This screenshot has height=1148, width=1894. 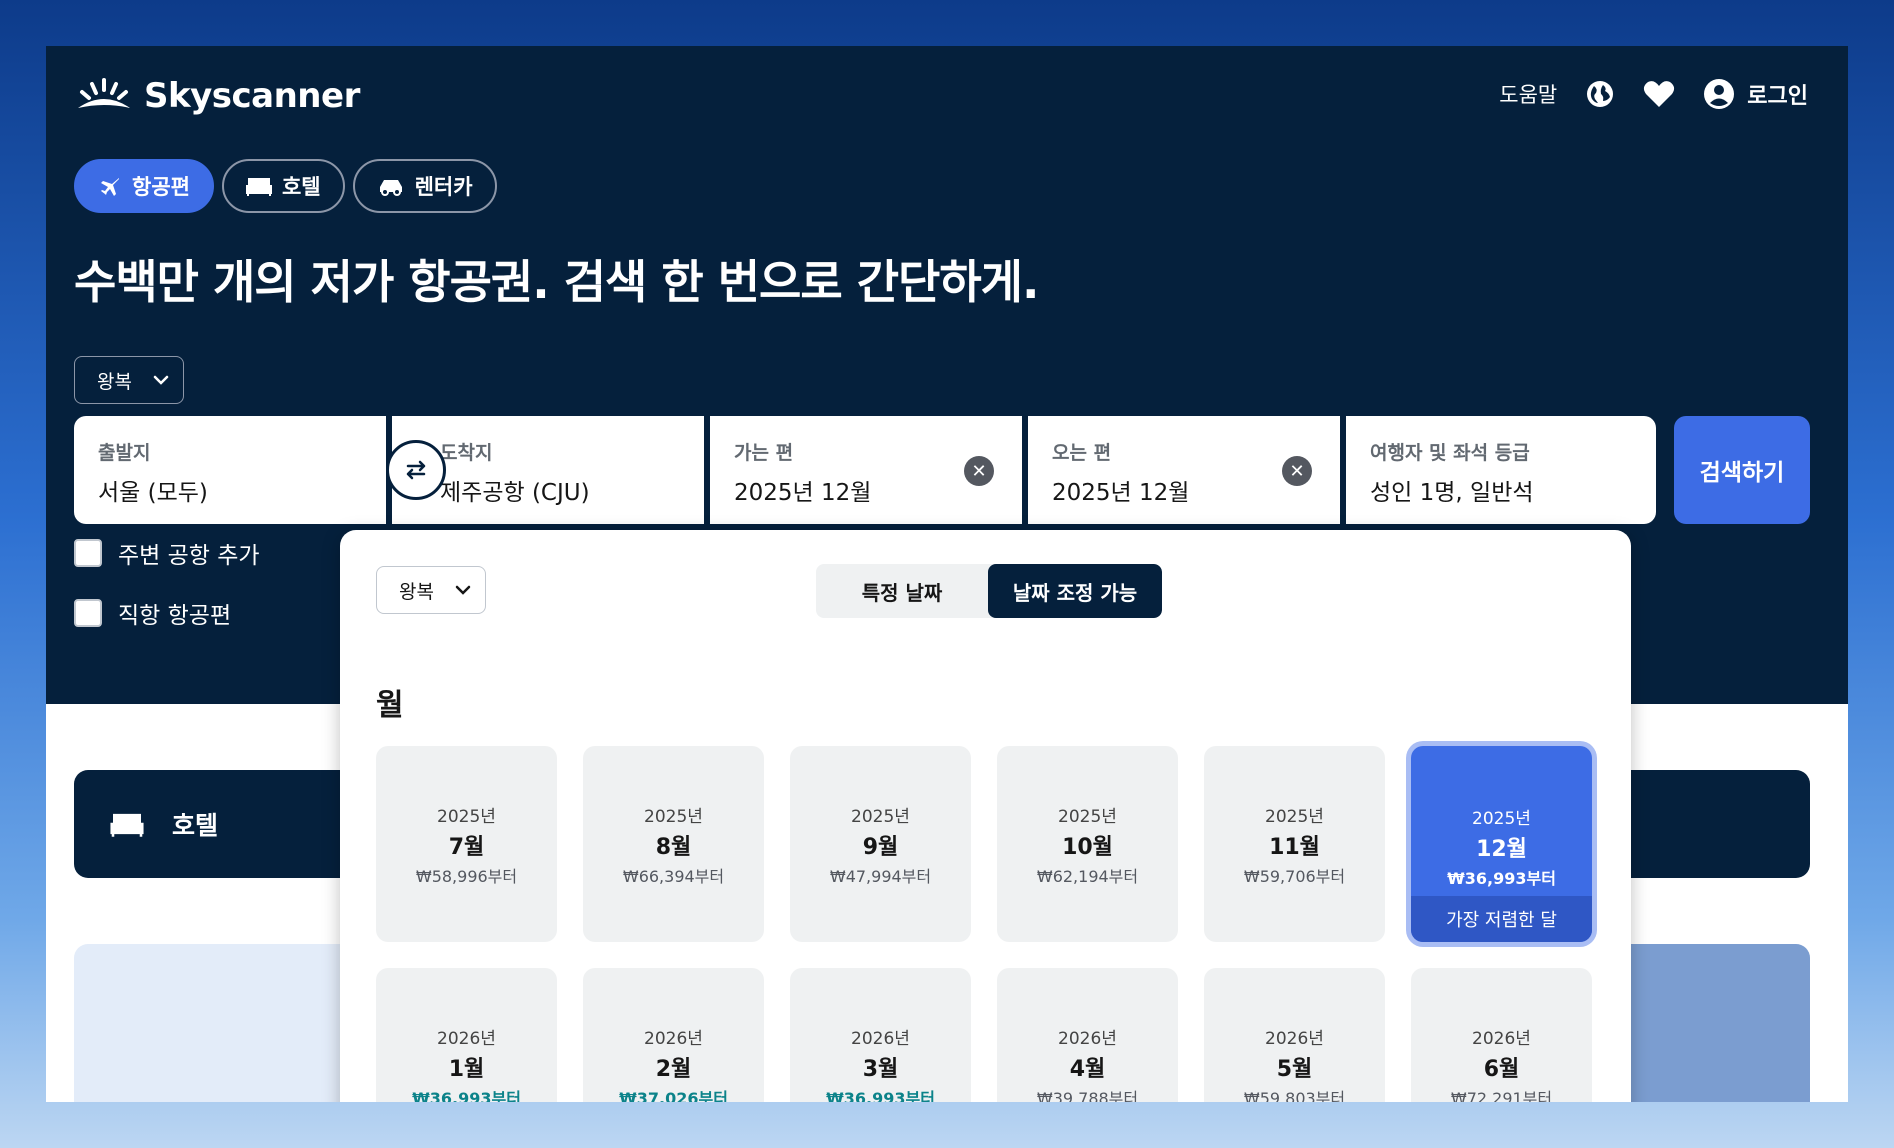 I want to click on nearby-airports-label: 주변 공항 추가, so click(x=189, y=556).